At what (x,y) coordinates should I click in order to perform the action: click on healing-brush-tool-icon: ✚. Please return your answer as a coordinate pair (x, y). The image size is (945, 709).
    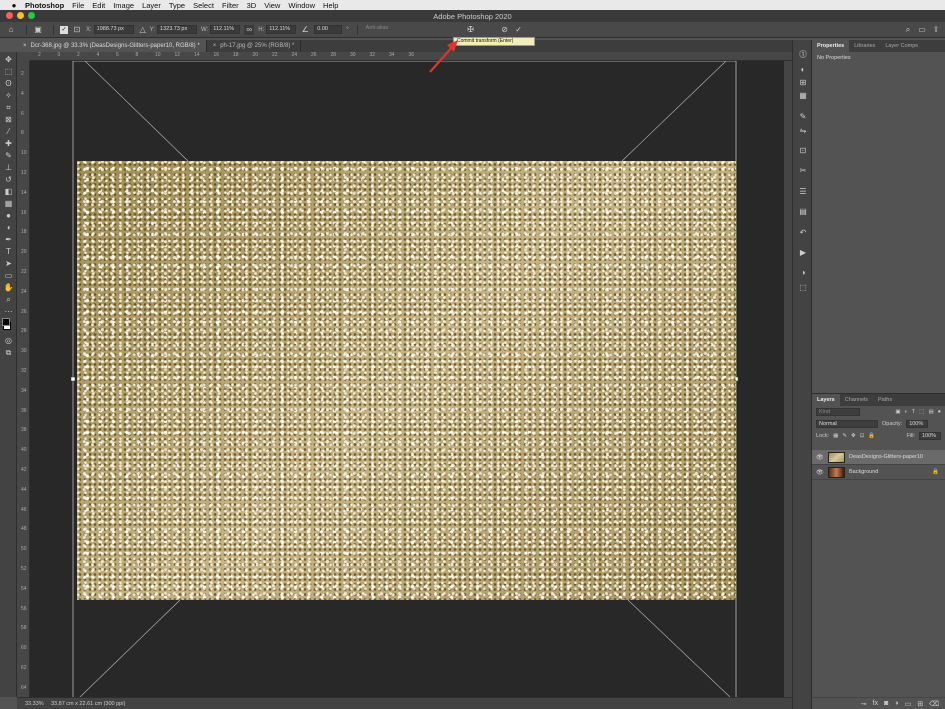
    Looking at the image, I should click on (8, 143).